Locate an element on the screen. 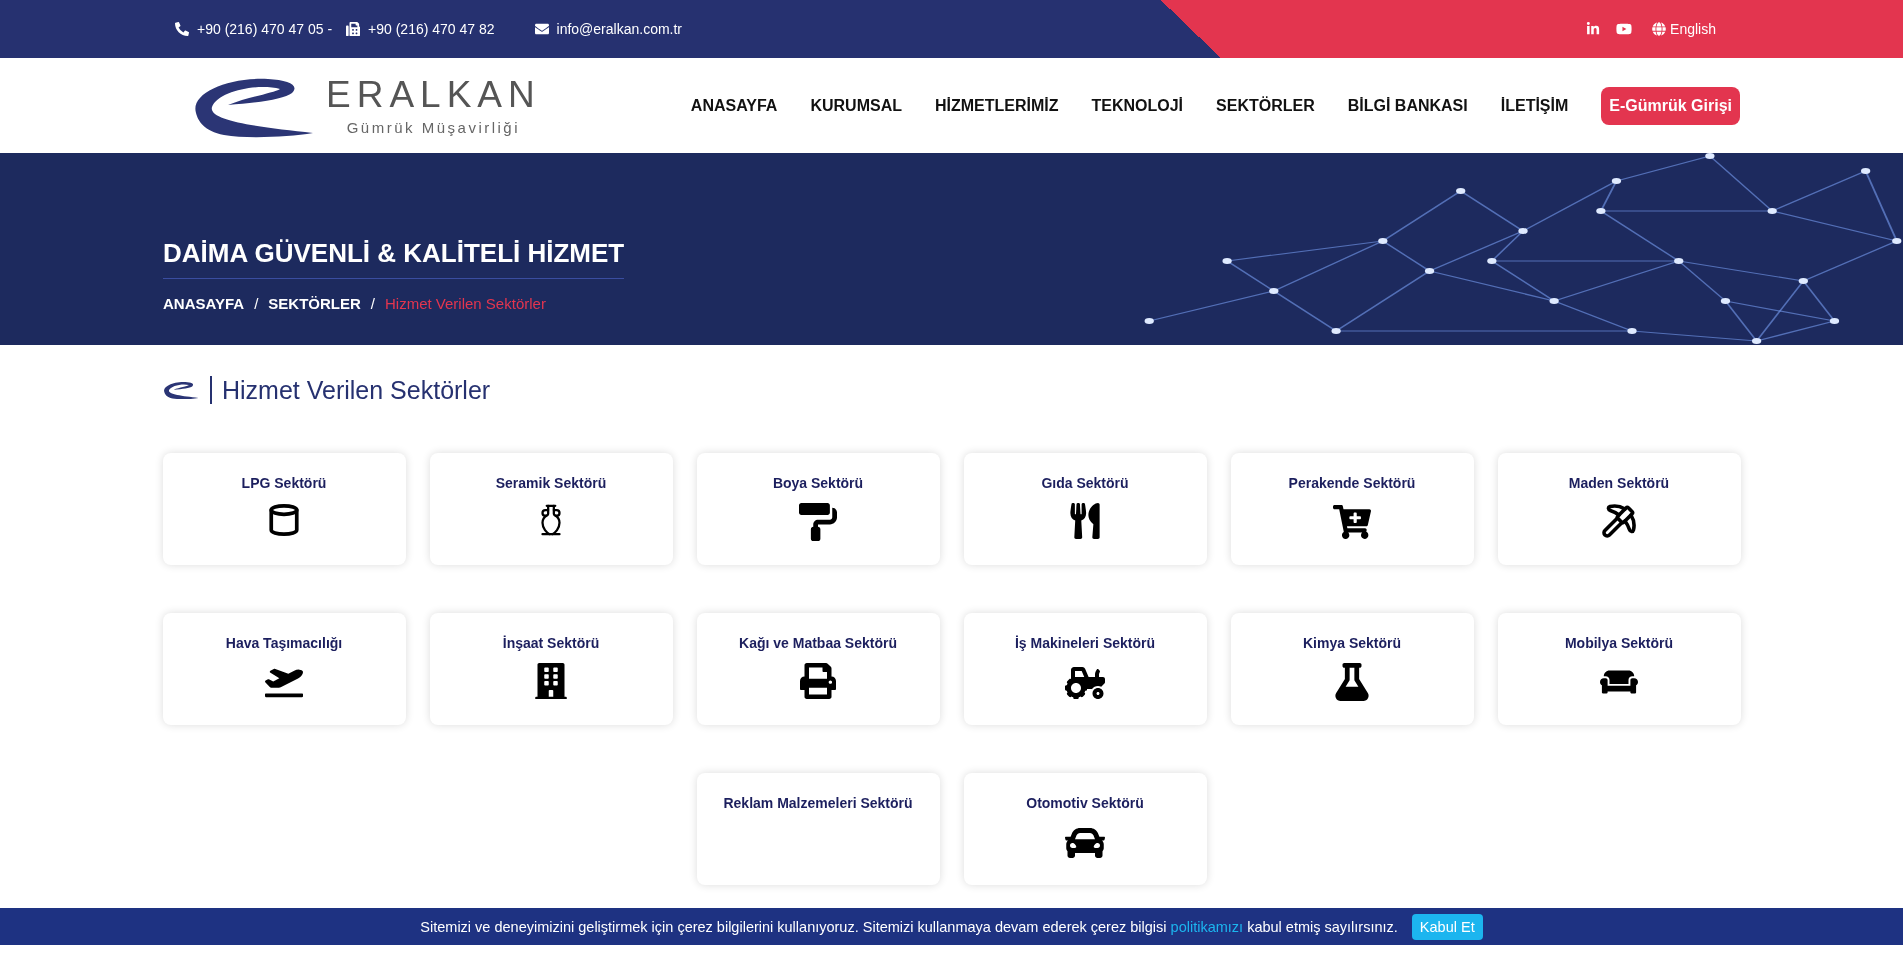 Image resolution: width=1903 pixels, height=955 pixels. email-address: info@eralkan.com.tr is located at coordinates (619, 29).